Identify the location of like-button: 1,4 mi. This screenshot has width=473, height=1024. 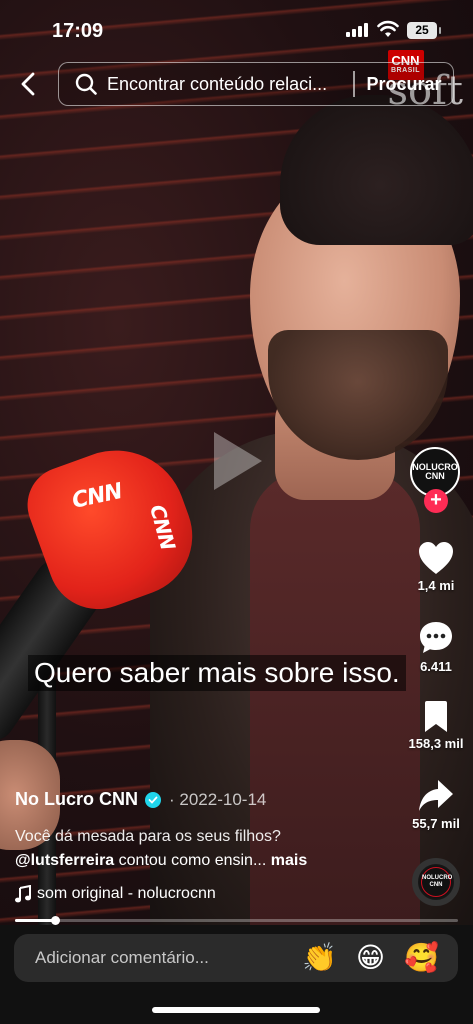
(434, 566).